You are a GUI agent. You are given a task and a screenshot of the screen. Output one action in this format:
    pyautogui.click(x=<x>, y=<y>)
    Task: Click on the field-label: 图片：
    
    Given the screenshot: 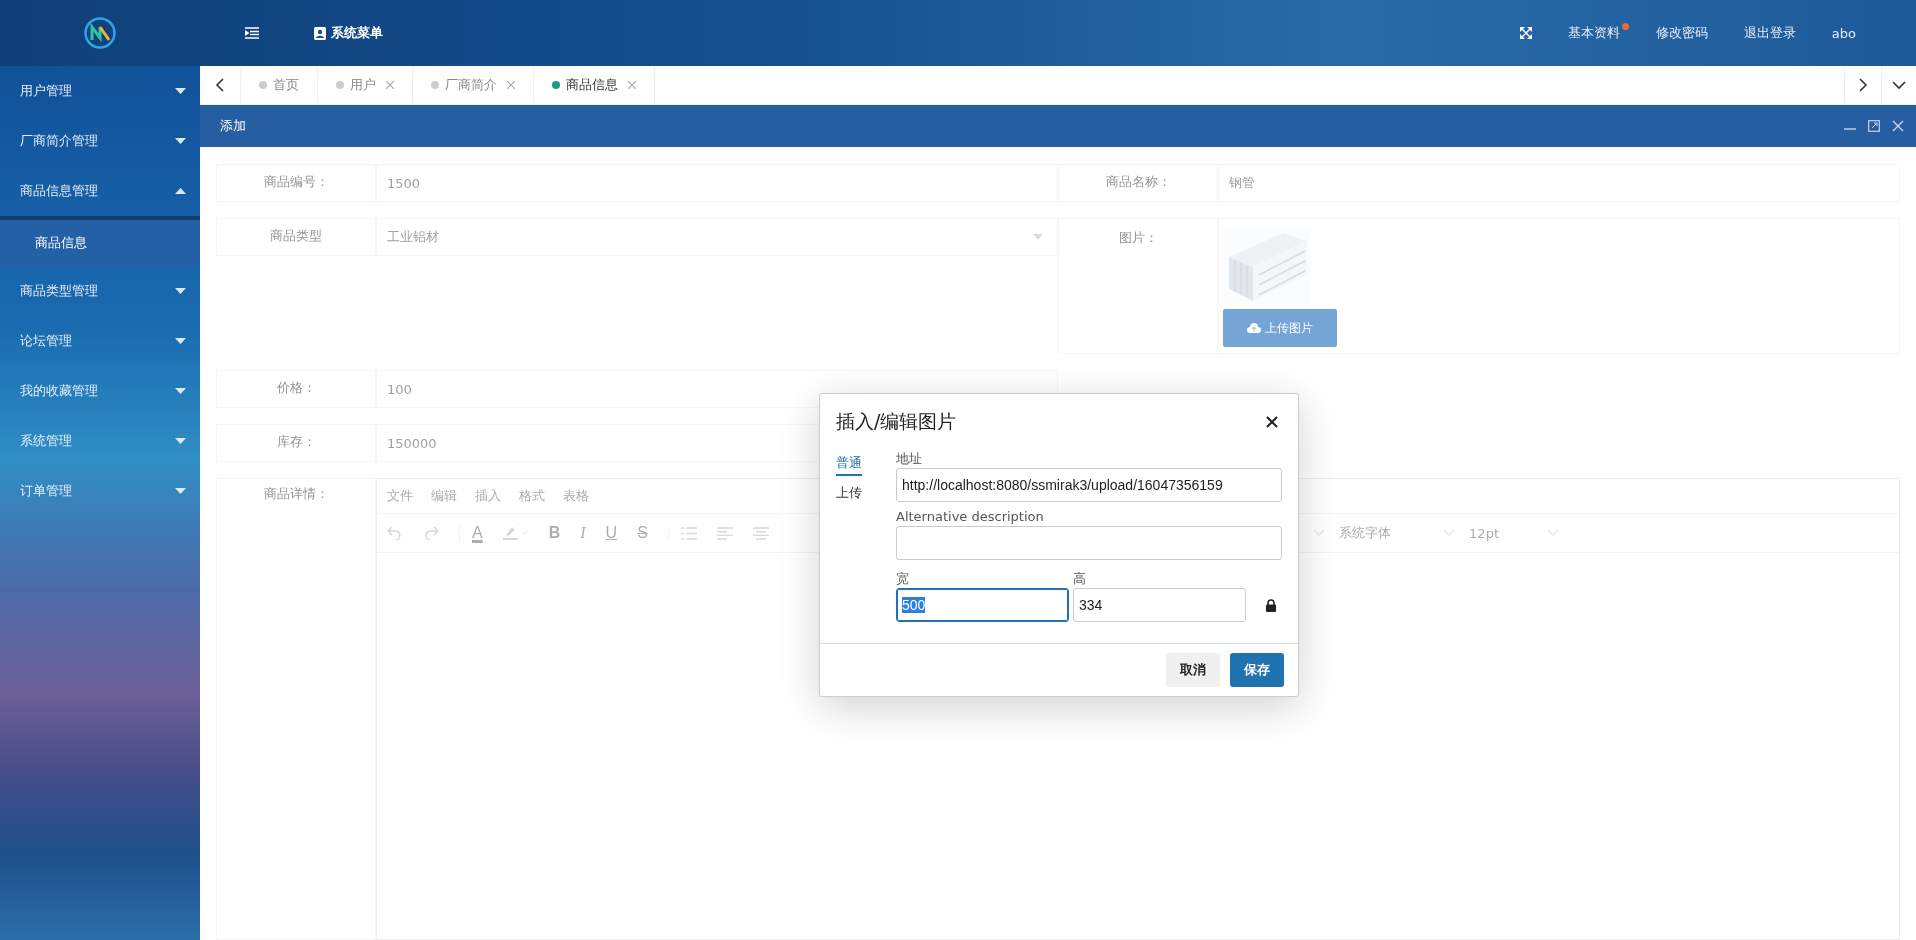 What is the action you would take?
    pyautogui.click(x=1138, y=238)
    